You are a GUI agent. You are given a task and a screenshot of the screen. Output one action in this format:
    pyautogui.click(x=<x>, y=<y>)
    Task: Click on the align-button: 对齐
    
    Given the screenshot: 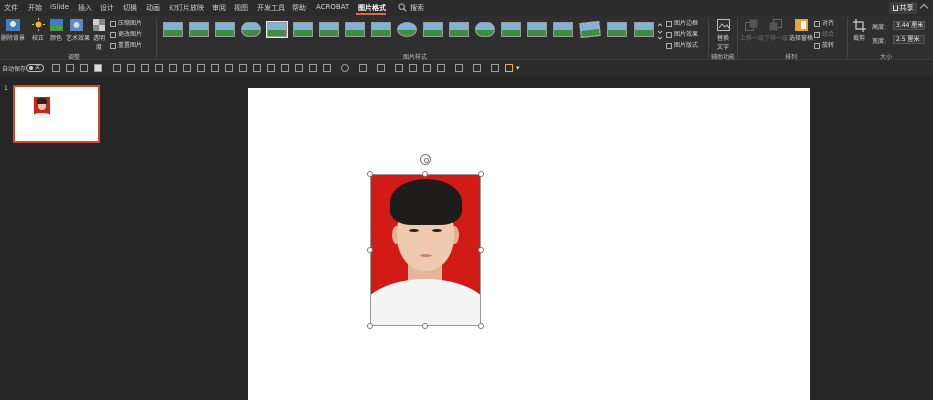 What is the action you would take?
    pyautogui.click(x=824, y=22)
    